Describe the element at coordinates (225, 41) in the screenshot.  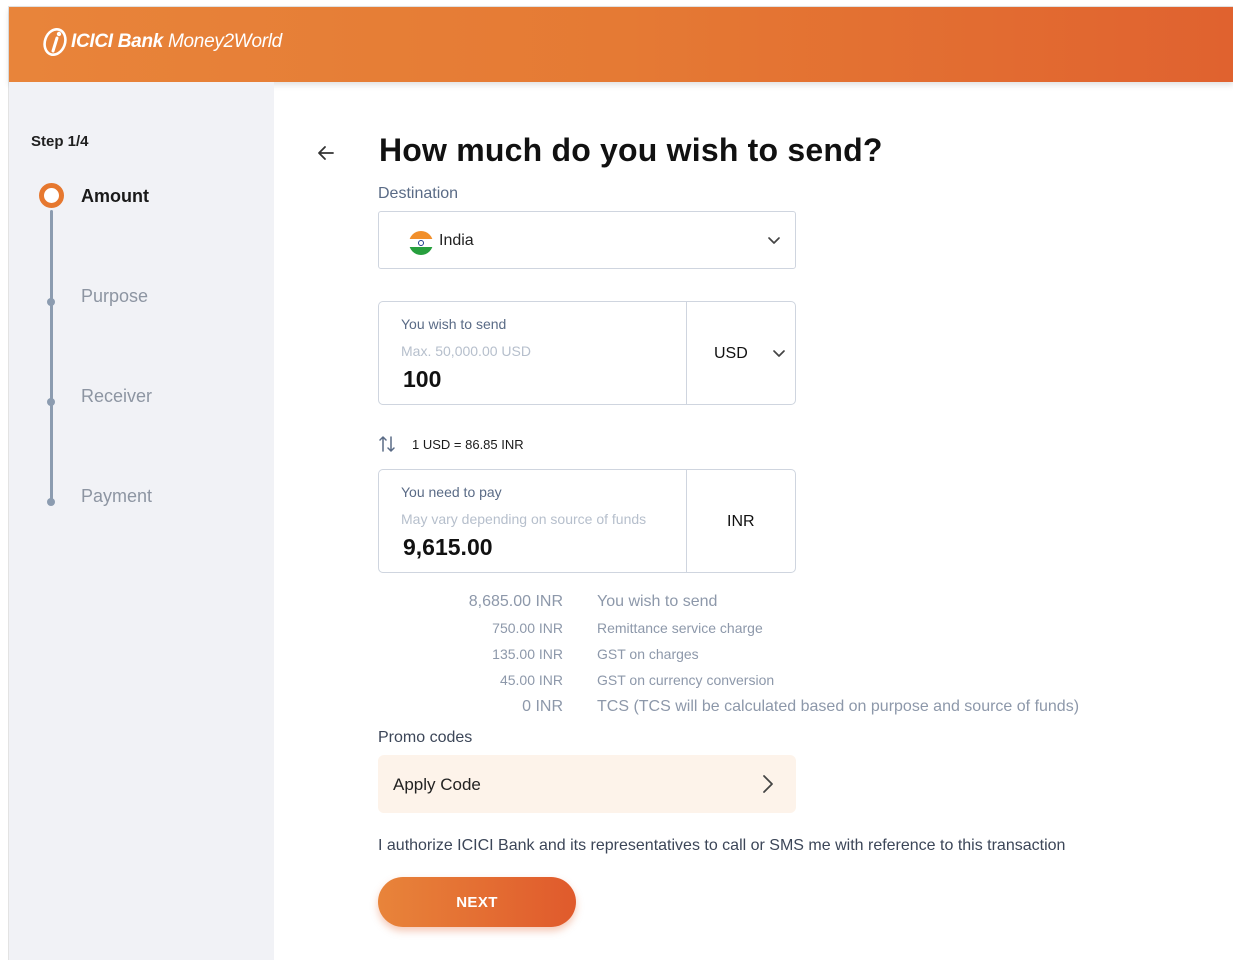
I see `brand-name-sub: Money2World` at that location.